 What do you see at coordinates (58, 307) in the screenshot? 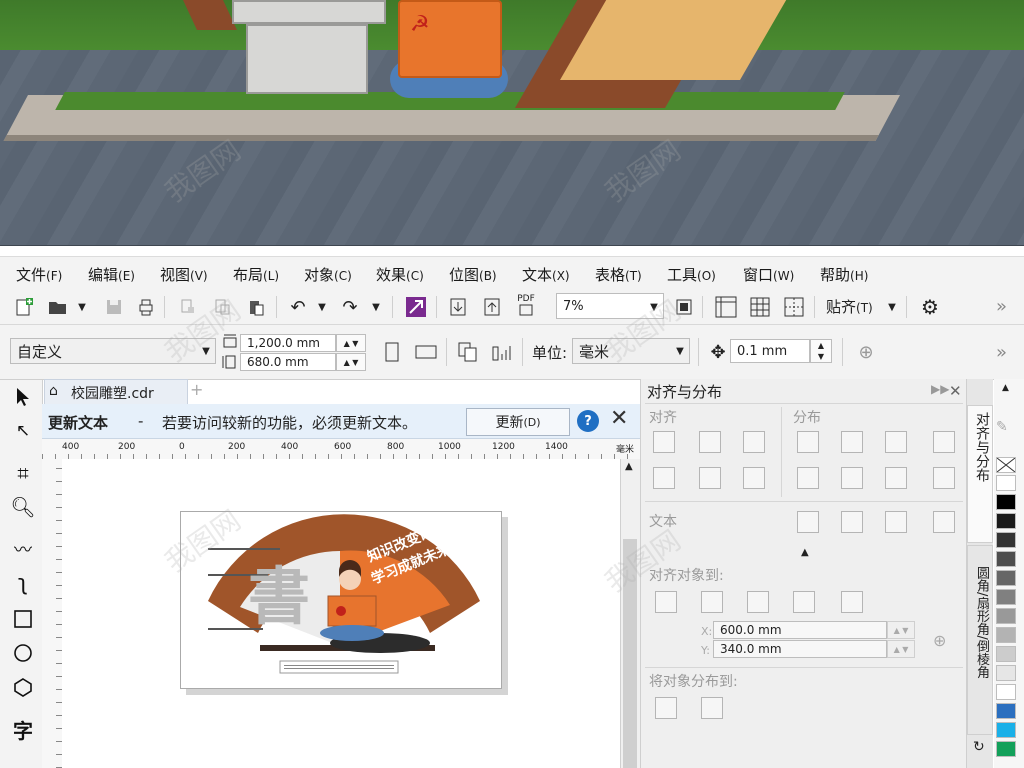
I see `open-folder-icon` at bounding box center [58, 307].